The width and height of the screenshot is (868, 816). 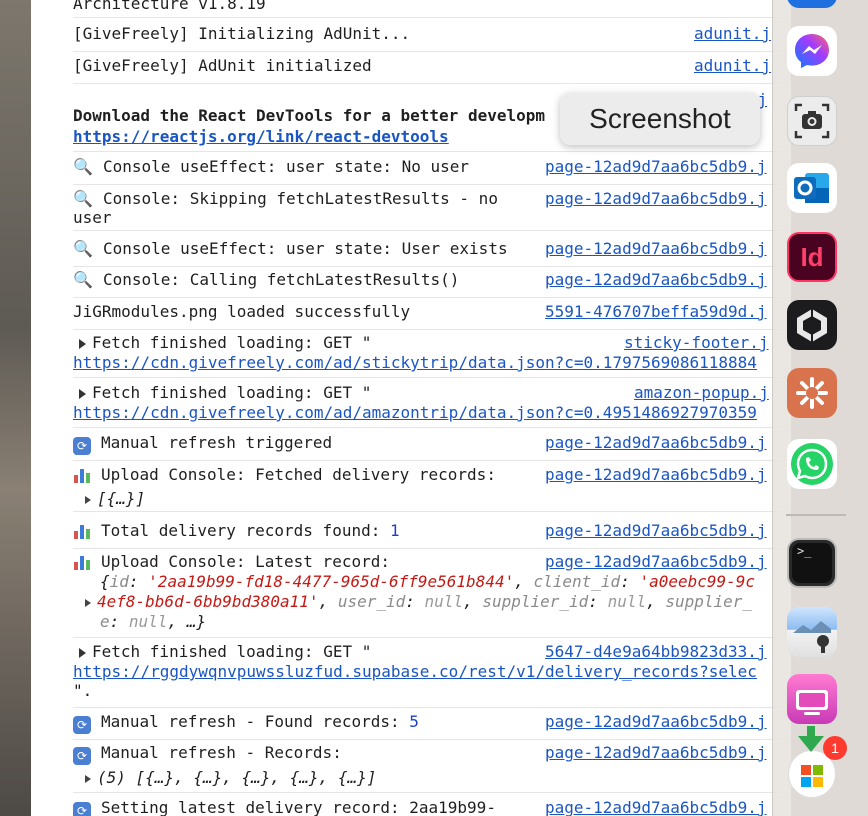 What do you see at coordinates (394, 530) in the screenshot?
I see `count-value: 1` at bounding box center [394, 530].